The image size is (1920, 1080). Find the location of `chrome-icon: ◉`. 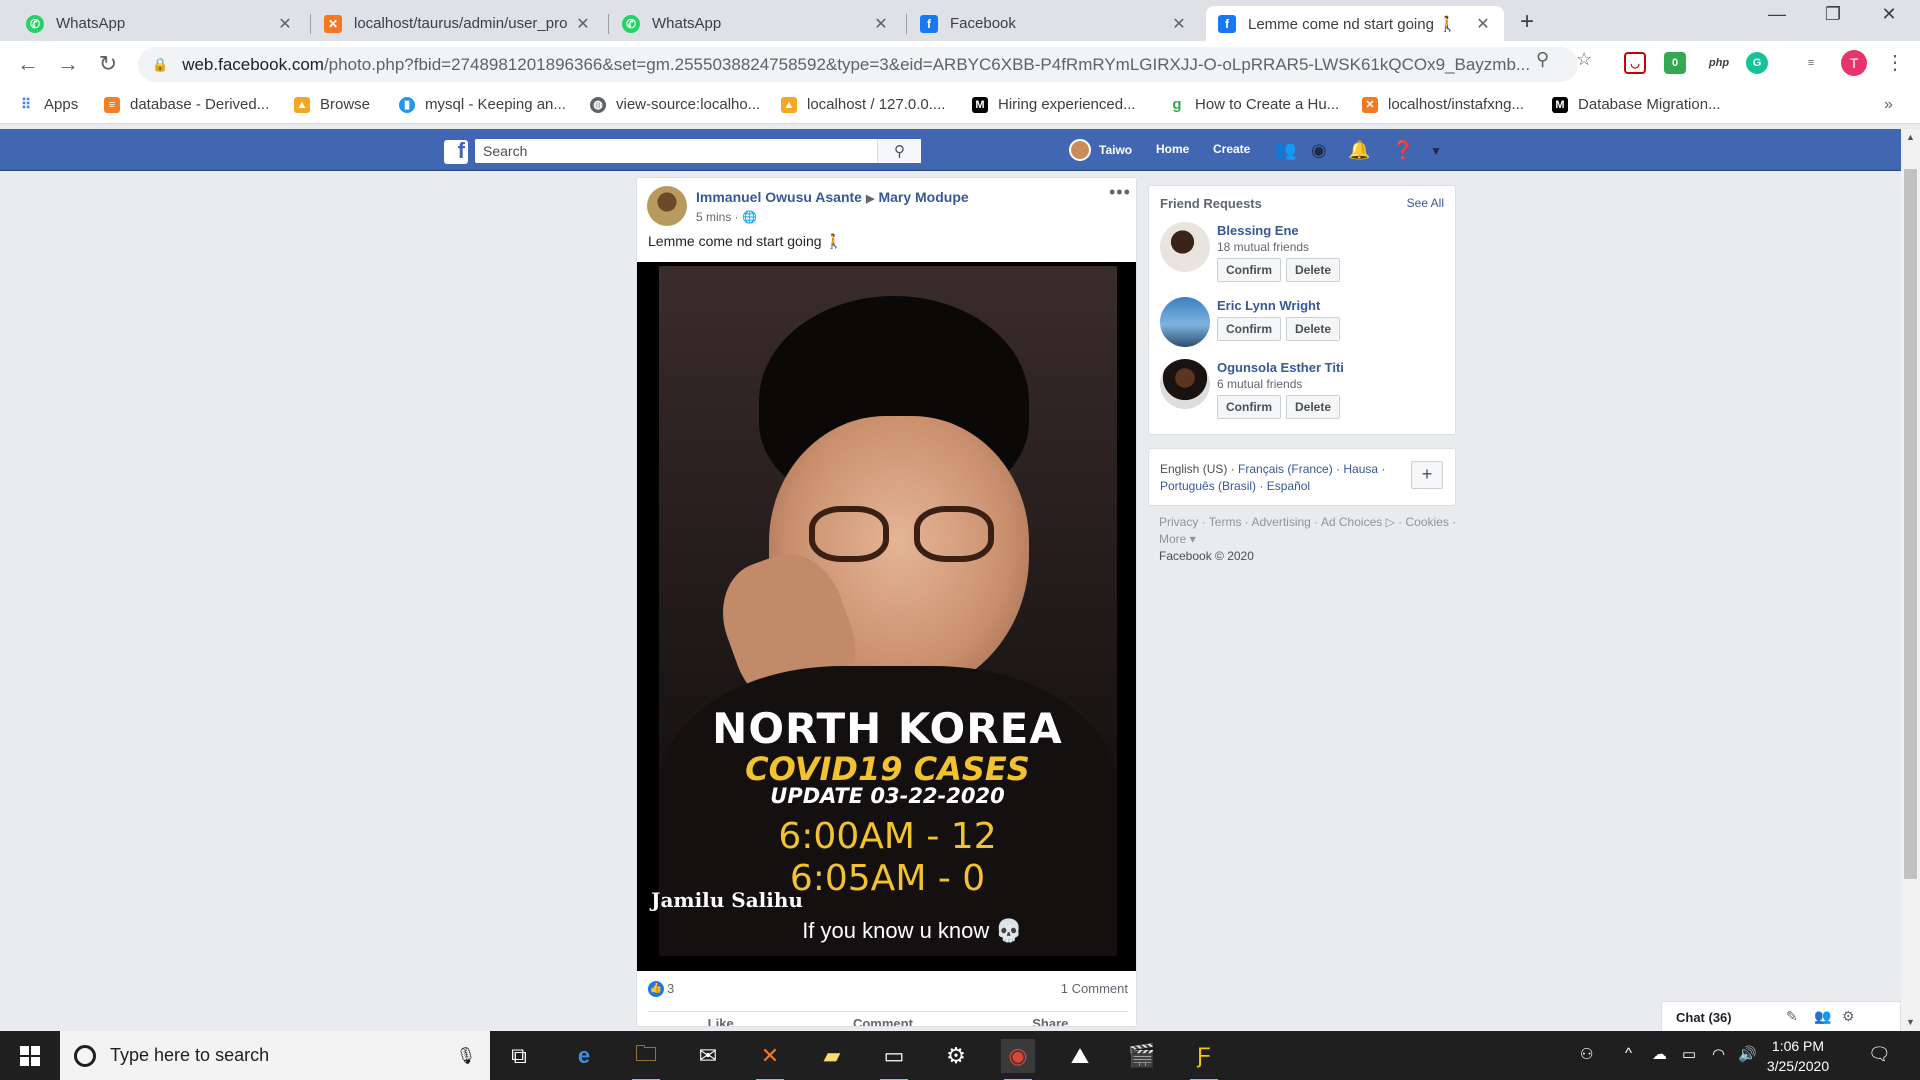

chrome-icon: ◉ is located at coordinates (1018, 1059).